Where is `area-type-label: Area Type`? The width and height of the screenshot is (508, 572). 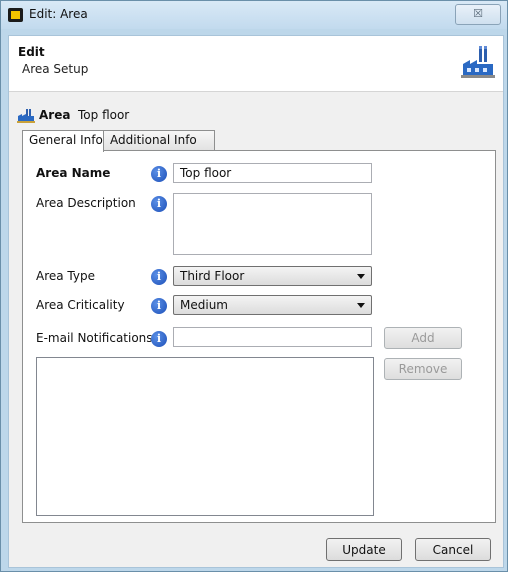
area-type-label: Area Type is located at coordinates (65, 276).